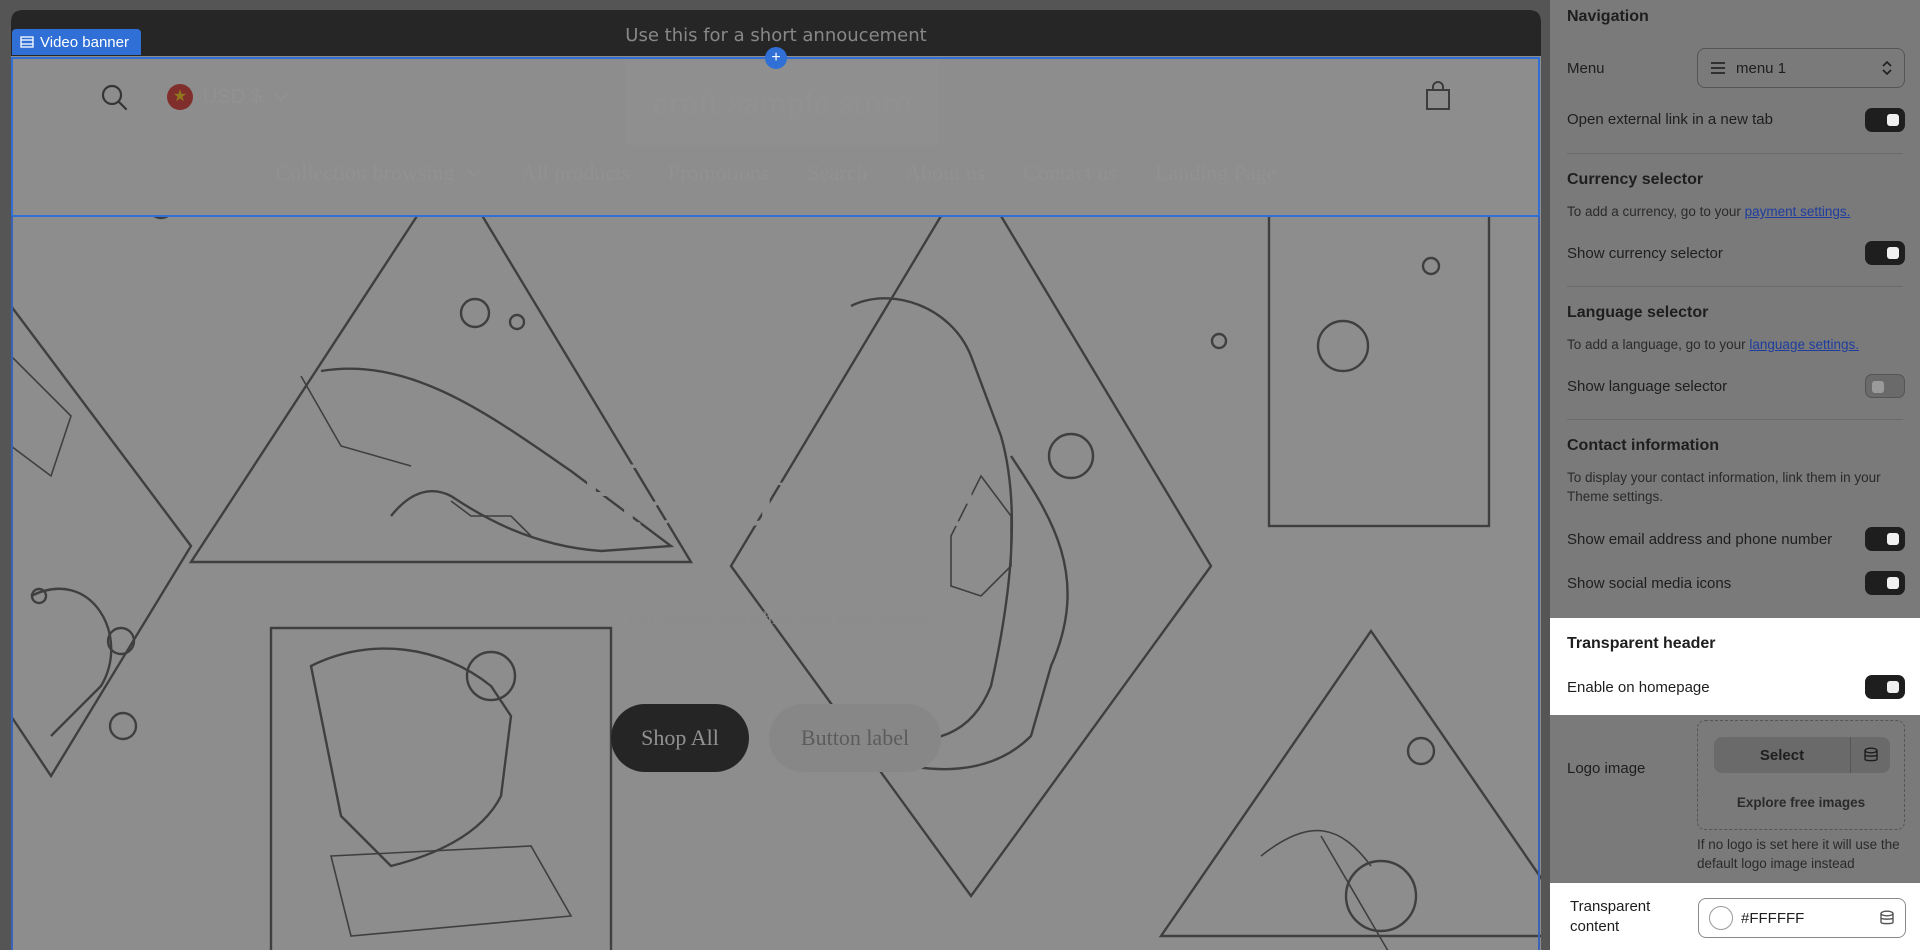  I want to click on shop-all-button: Shop All, so click(680, 738).